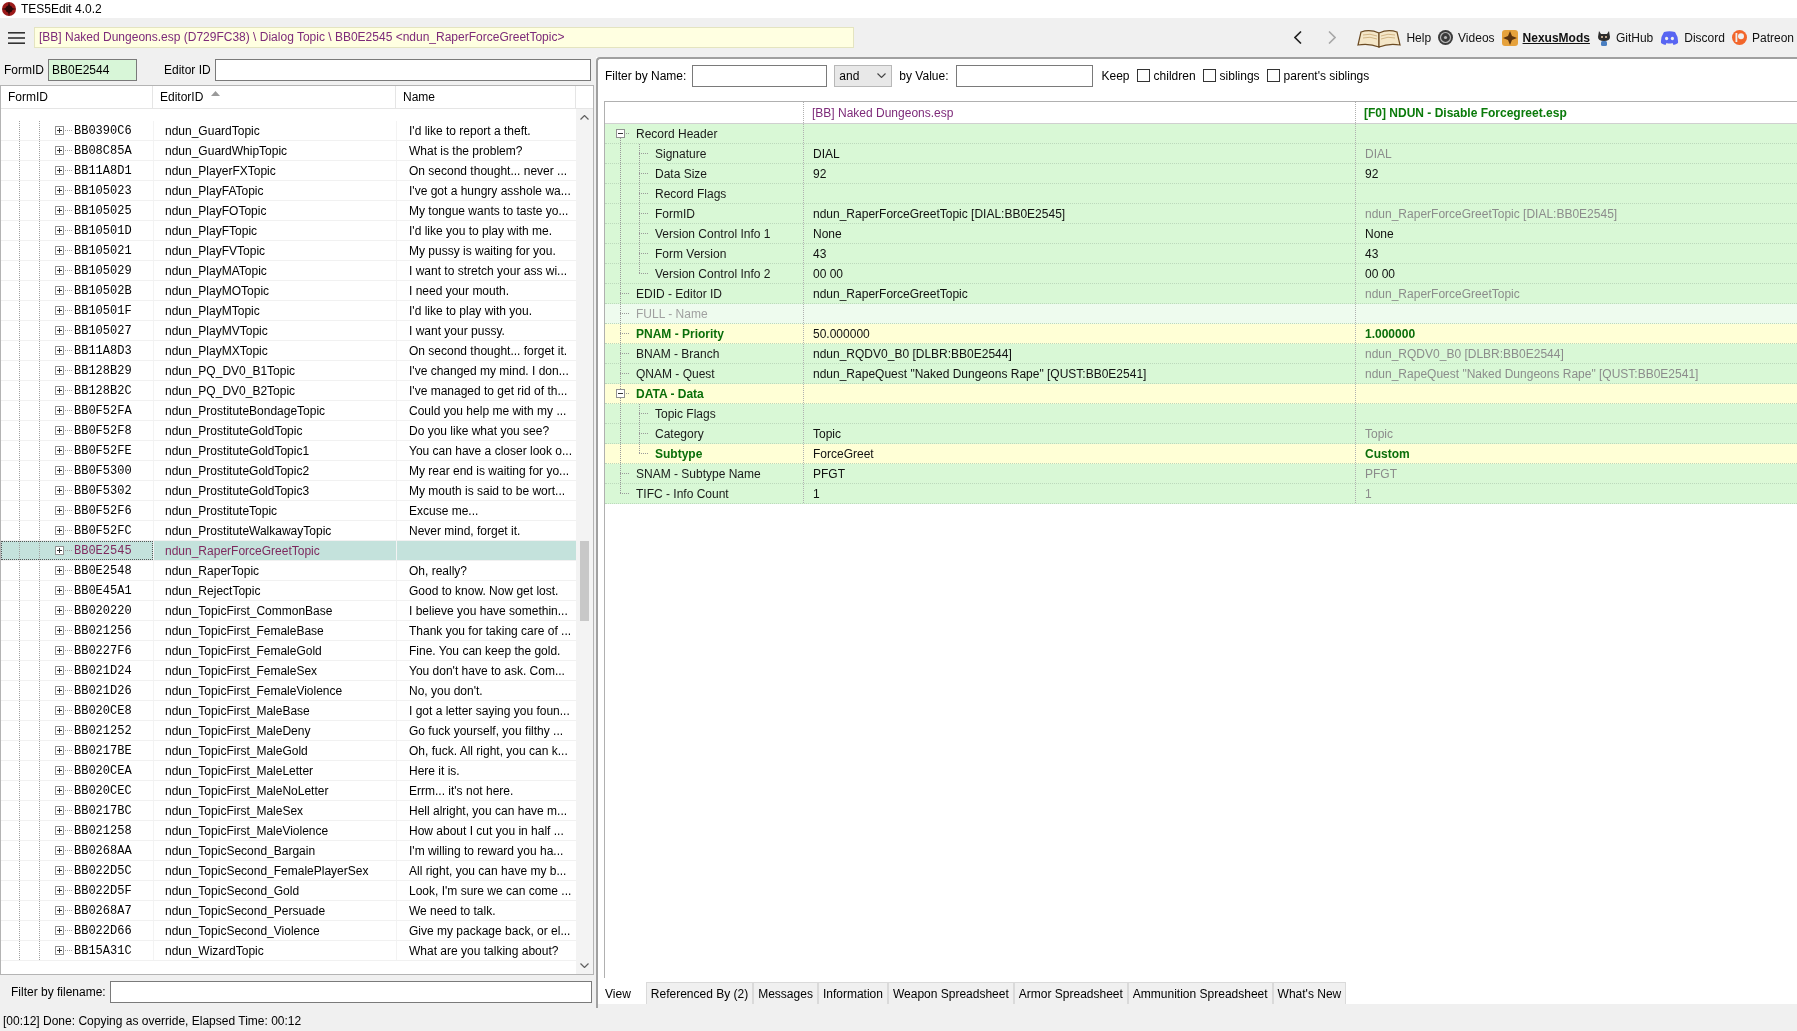  What do you see at coordinates (350, 991) in the screenshot?
I see `filter-field` at bounding box center [350, 991].